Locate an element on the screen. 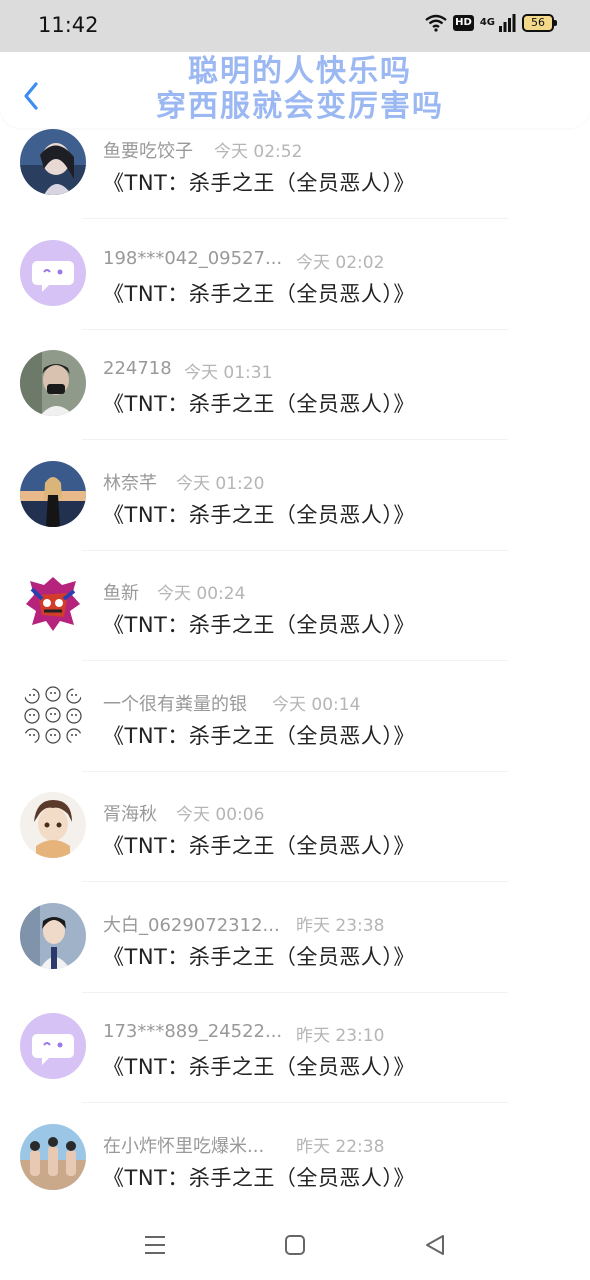  list-item: 鱼新 今天 00:24 《TNT：杀手之王（全员恶人）》 is located at coordinates (295, 615).